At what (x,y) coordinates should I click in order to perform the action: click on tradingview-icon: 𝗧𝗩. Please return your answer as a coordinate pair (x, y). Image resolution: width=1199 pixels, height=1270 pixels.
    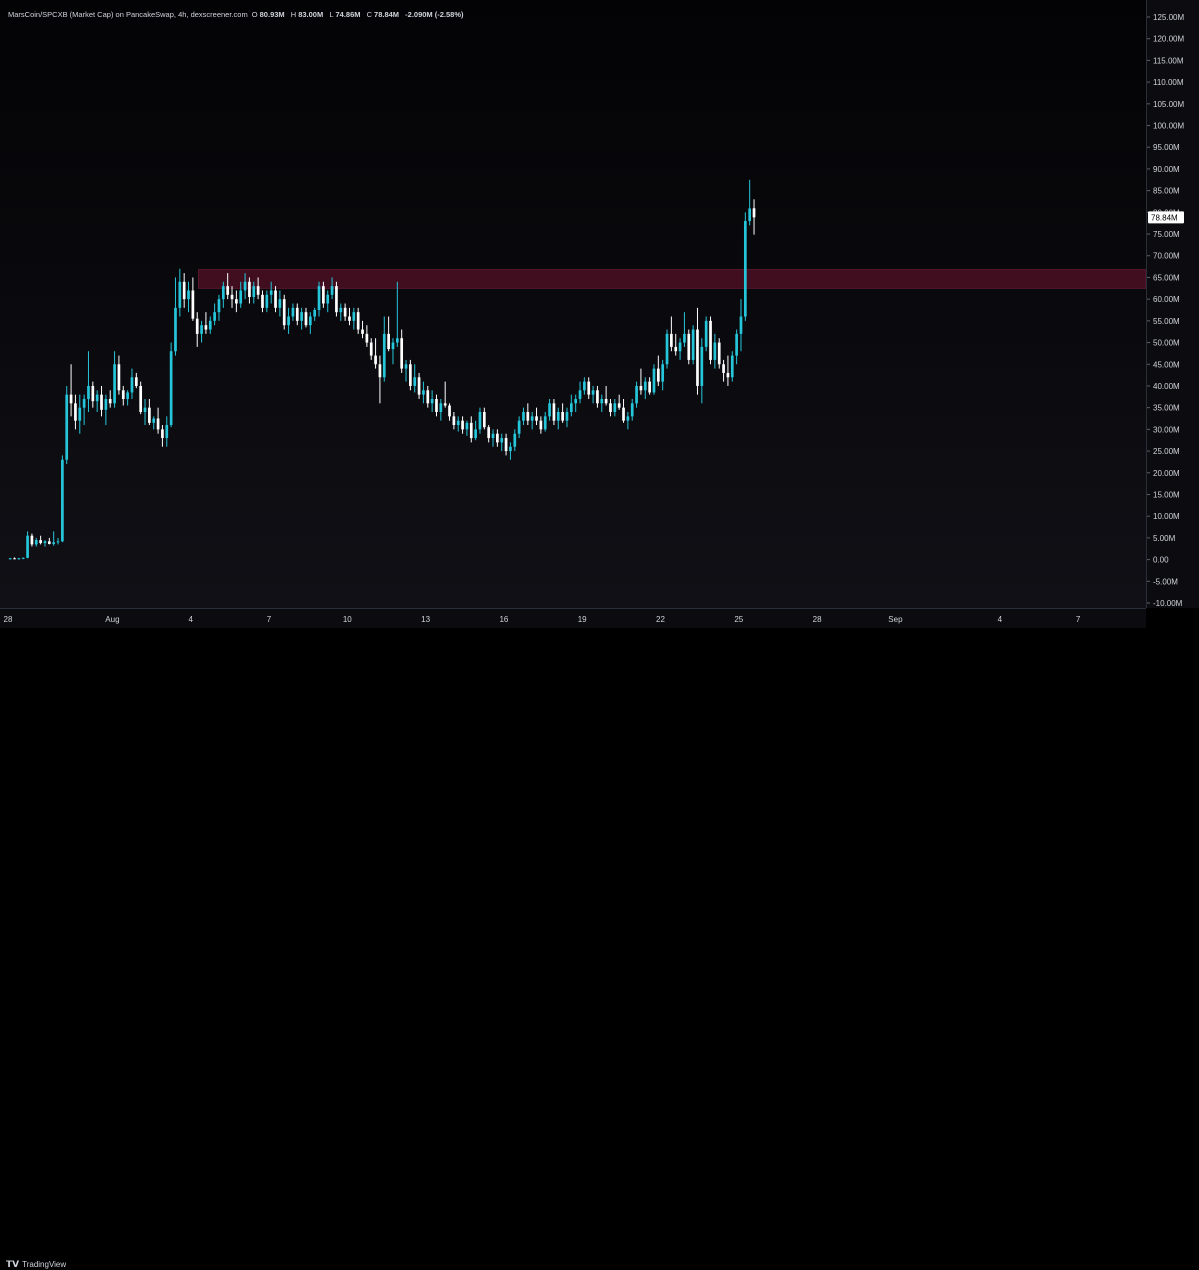
    Looking at the image, I should click on (13, 1264).